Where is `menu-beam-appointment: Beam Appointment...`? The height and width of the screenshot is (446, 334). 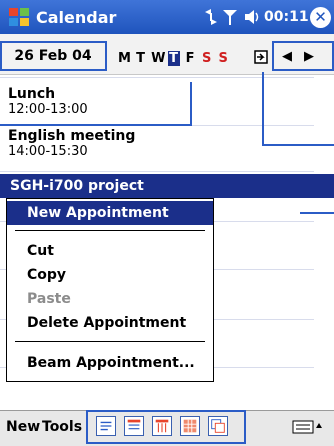
menu-beam-appointment: Beam Appointment... is located at coordinates (110, 363).